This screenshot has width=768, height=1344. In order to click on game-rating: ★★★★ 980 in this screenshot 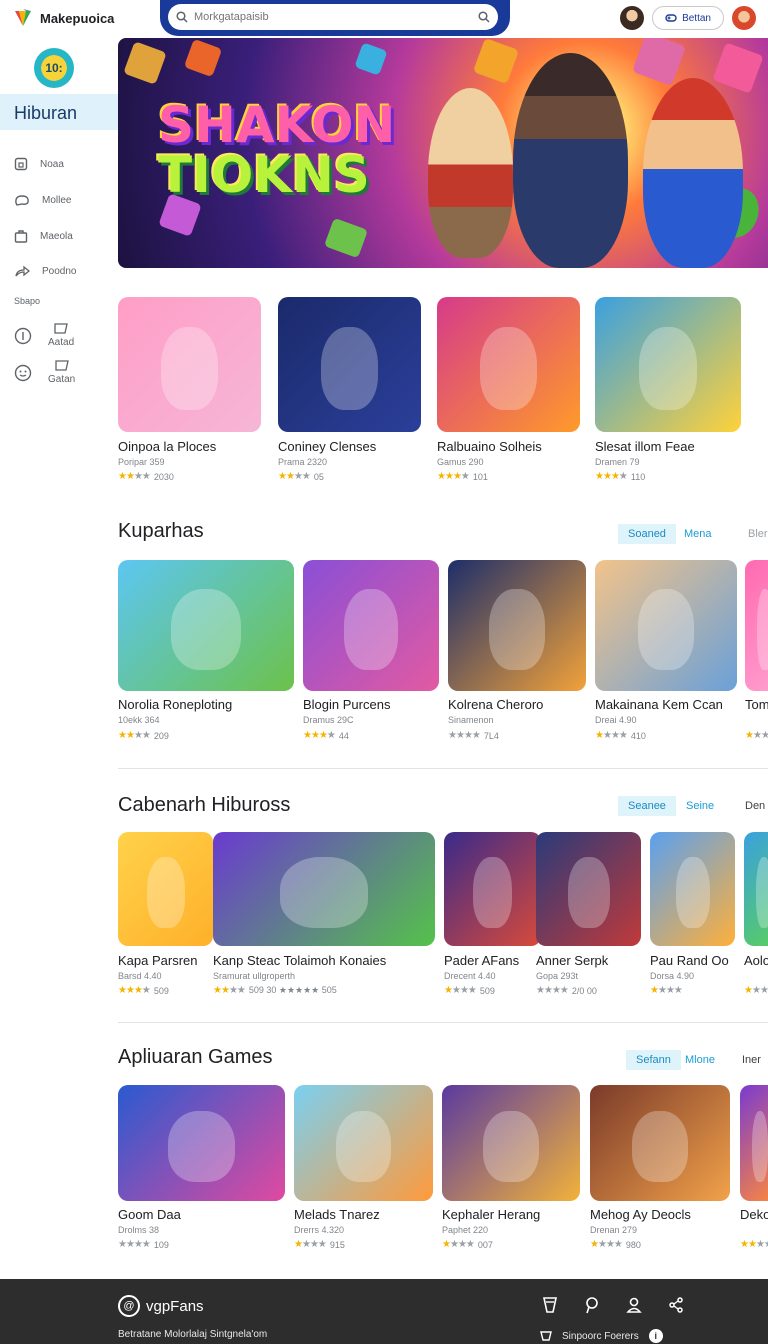, I will do `click(615, 1244)`.